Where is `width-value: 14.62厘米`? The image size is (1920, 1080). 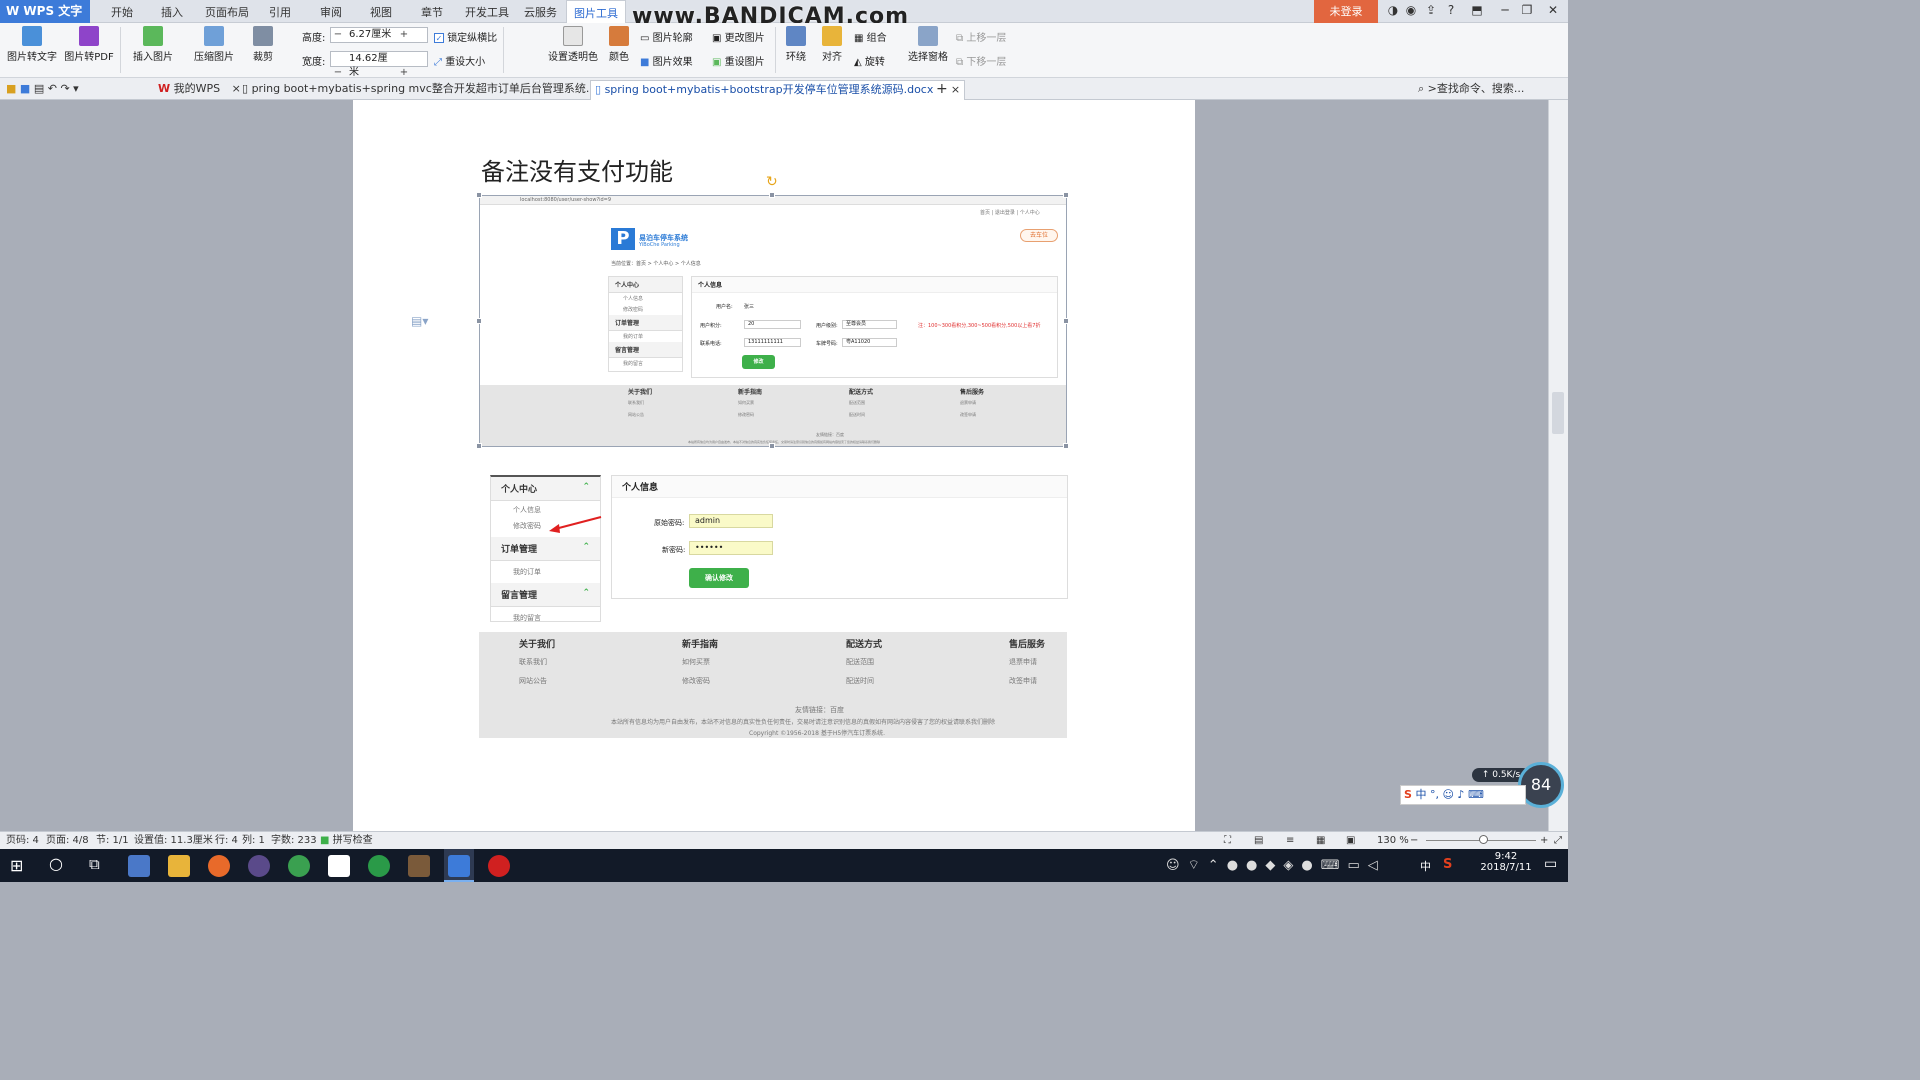
width-value: 14.62厘米 is located at coordinates (371, 66).